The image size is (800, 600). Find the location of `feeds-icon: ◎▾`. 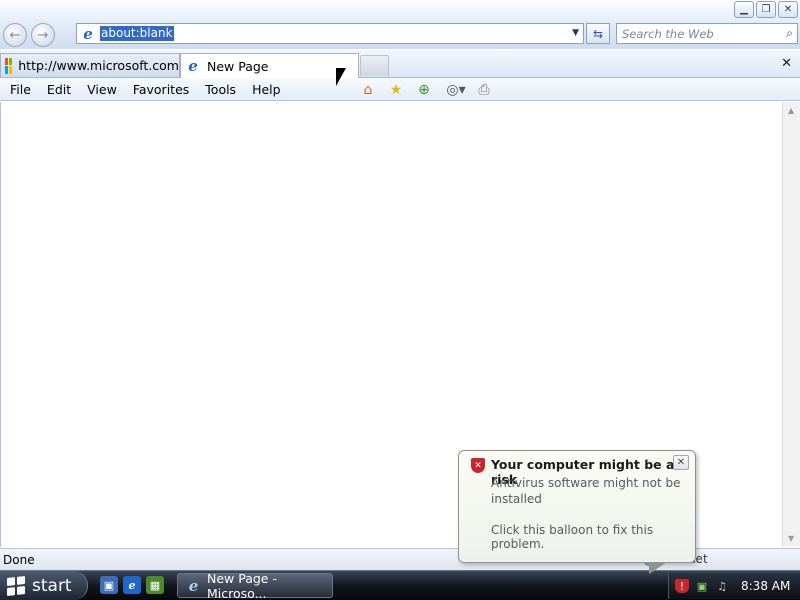

feeds-icon: ◎▾ is located at coordinates (456, 89).